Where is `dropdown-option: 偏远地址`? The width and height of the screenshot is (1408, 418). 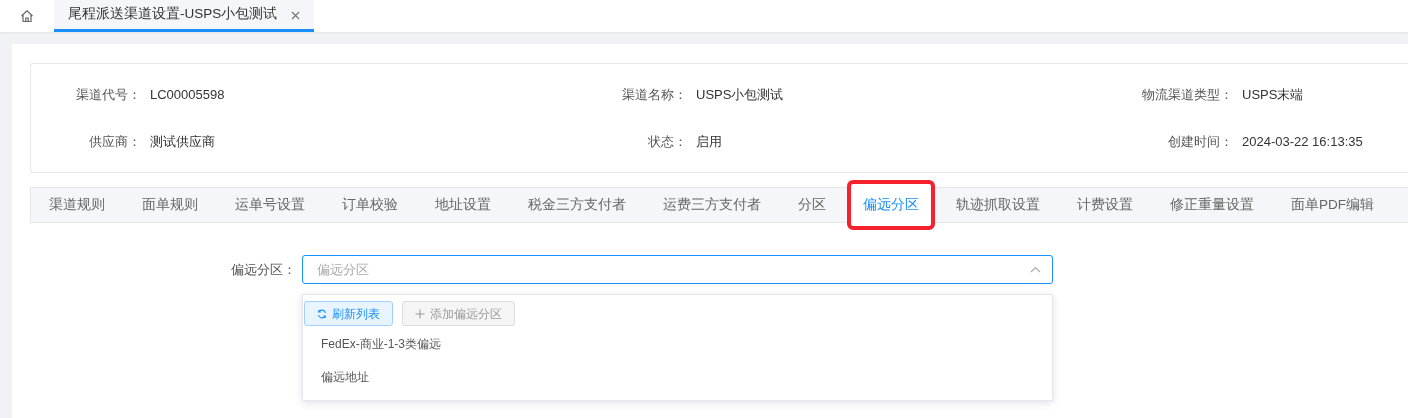
dropdown-option: 偏远地址 is located at coordinates (677, 376).